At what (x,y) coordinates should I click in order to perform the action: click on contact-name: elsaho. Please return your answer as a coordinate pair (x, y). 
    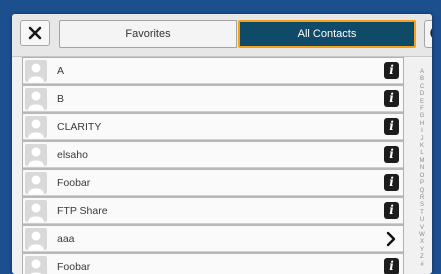
    Looking at the image, I should click on (72, 155).